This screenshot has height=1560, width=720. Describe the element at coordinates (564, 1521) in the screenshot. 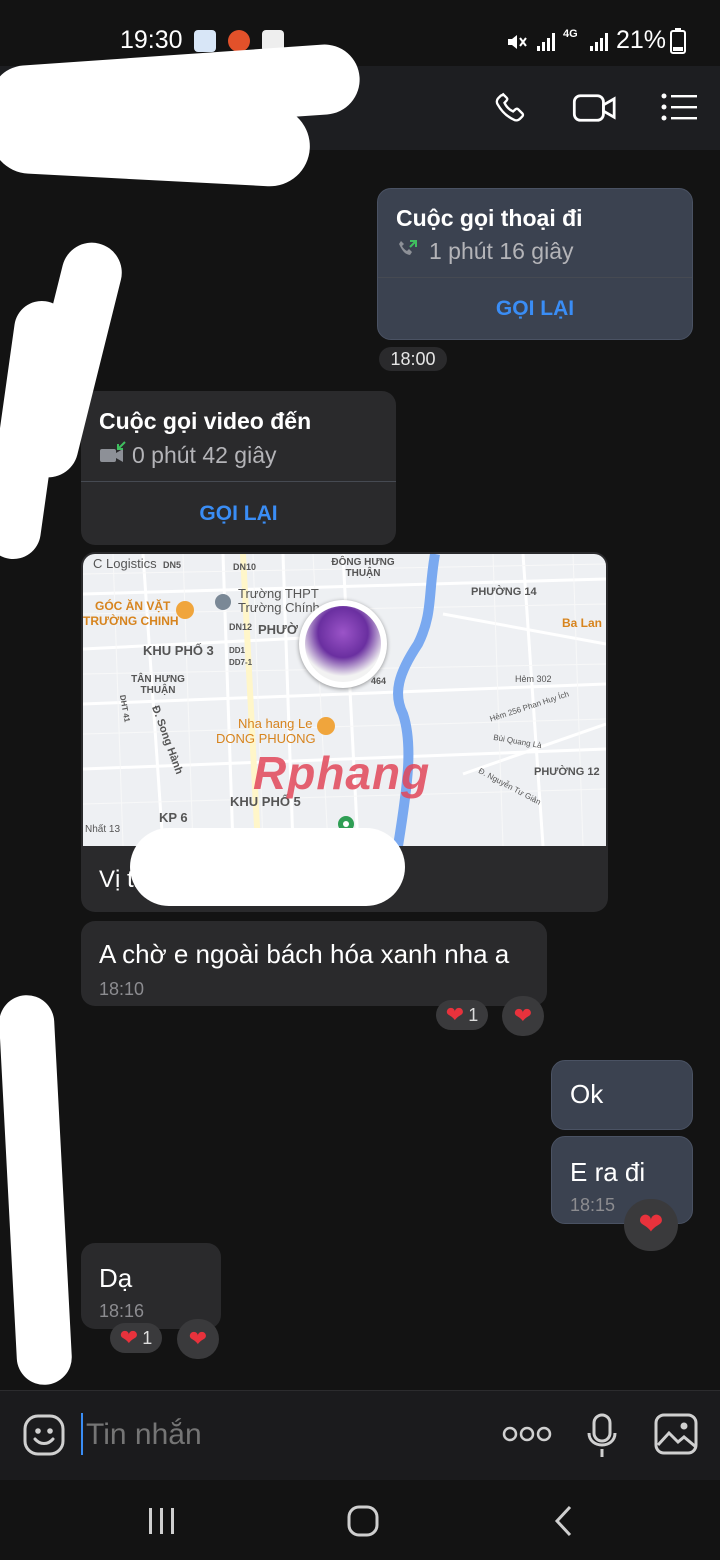

I see `back-icon` at that location.